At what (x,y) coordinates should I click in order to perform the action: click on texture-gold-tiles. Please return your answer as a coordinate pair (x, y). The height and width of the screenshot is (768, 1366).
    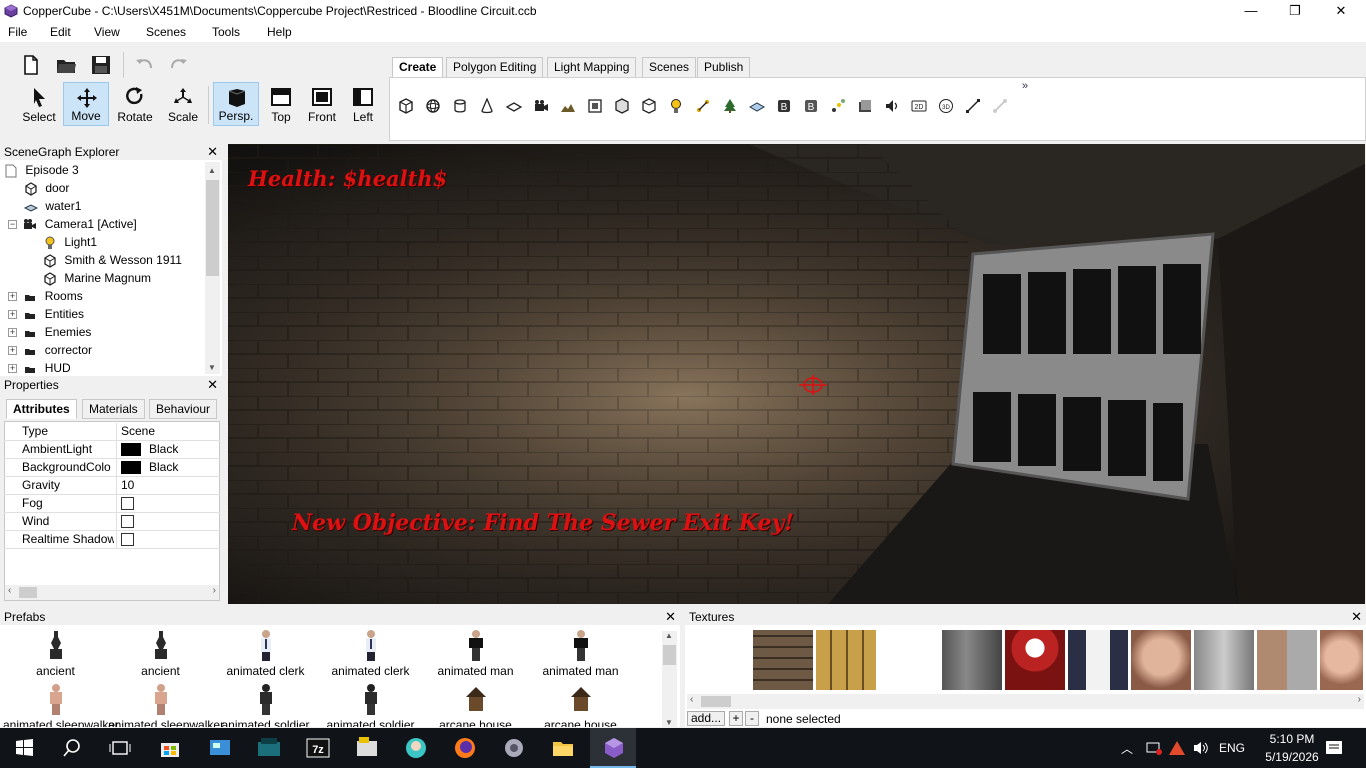
    Looking at the image, I should click on (846, 660).